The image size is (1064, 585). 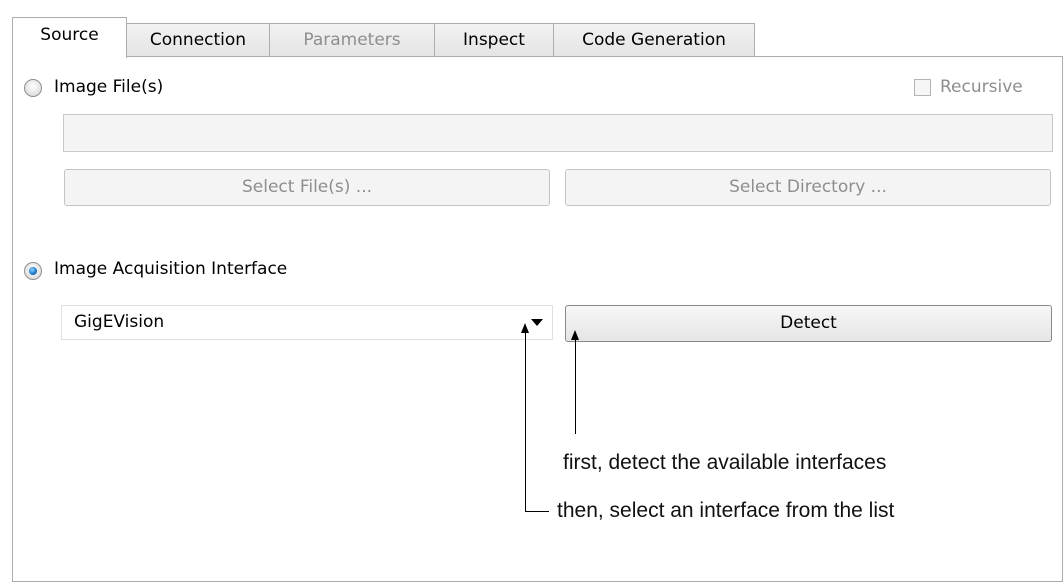 What do you see at coordinates (171, 269) in the screenshot?
I see `acq-interface-label: Image Acquisition Interface` at bounding box center [171, 269].